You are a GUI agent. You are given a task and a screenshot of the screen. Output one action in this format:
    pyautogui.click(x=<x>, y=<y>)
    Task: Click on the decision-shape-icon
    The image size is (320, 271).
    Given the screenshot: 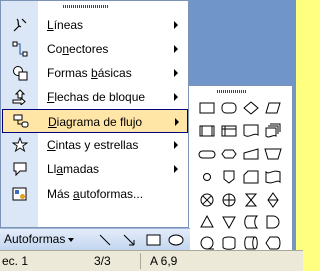 What is the action you would take?
    pyautogui.click(x=251, y=108)
    